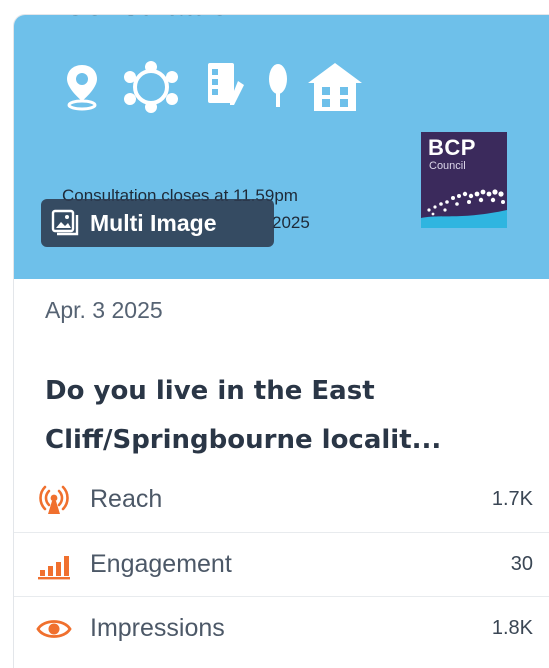 The width and height of the screenshot is (549, 668). Describe the element at coordinates (281, 499) in the screenshot. I see `metric-row-reach: Reach 1.7K` at that location.